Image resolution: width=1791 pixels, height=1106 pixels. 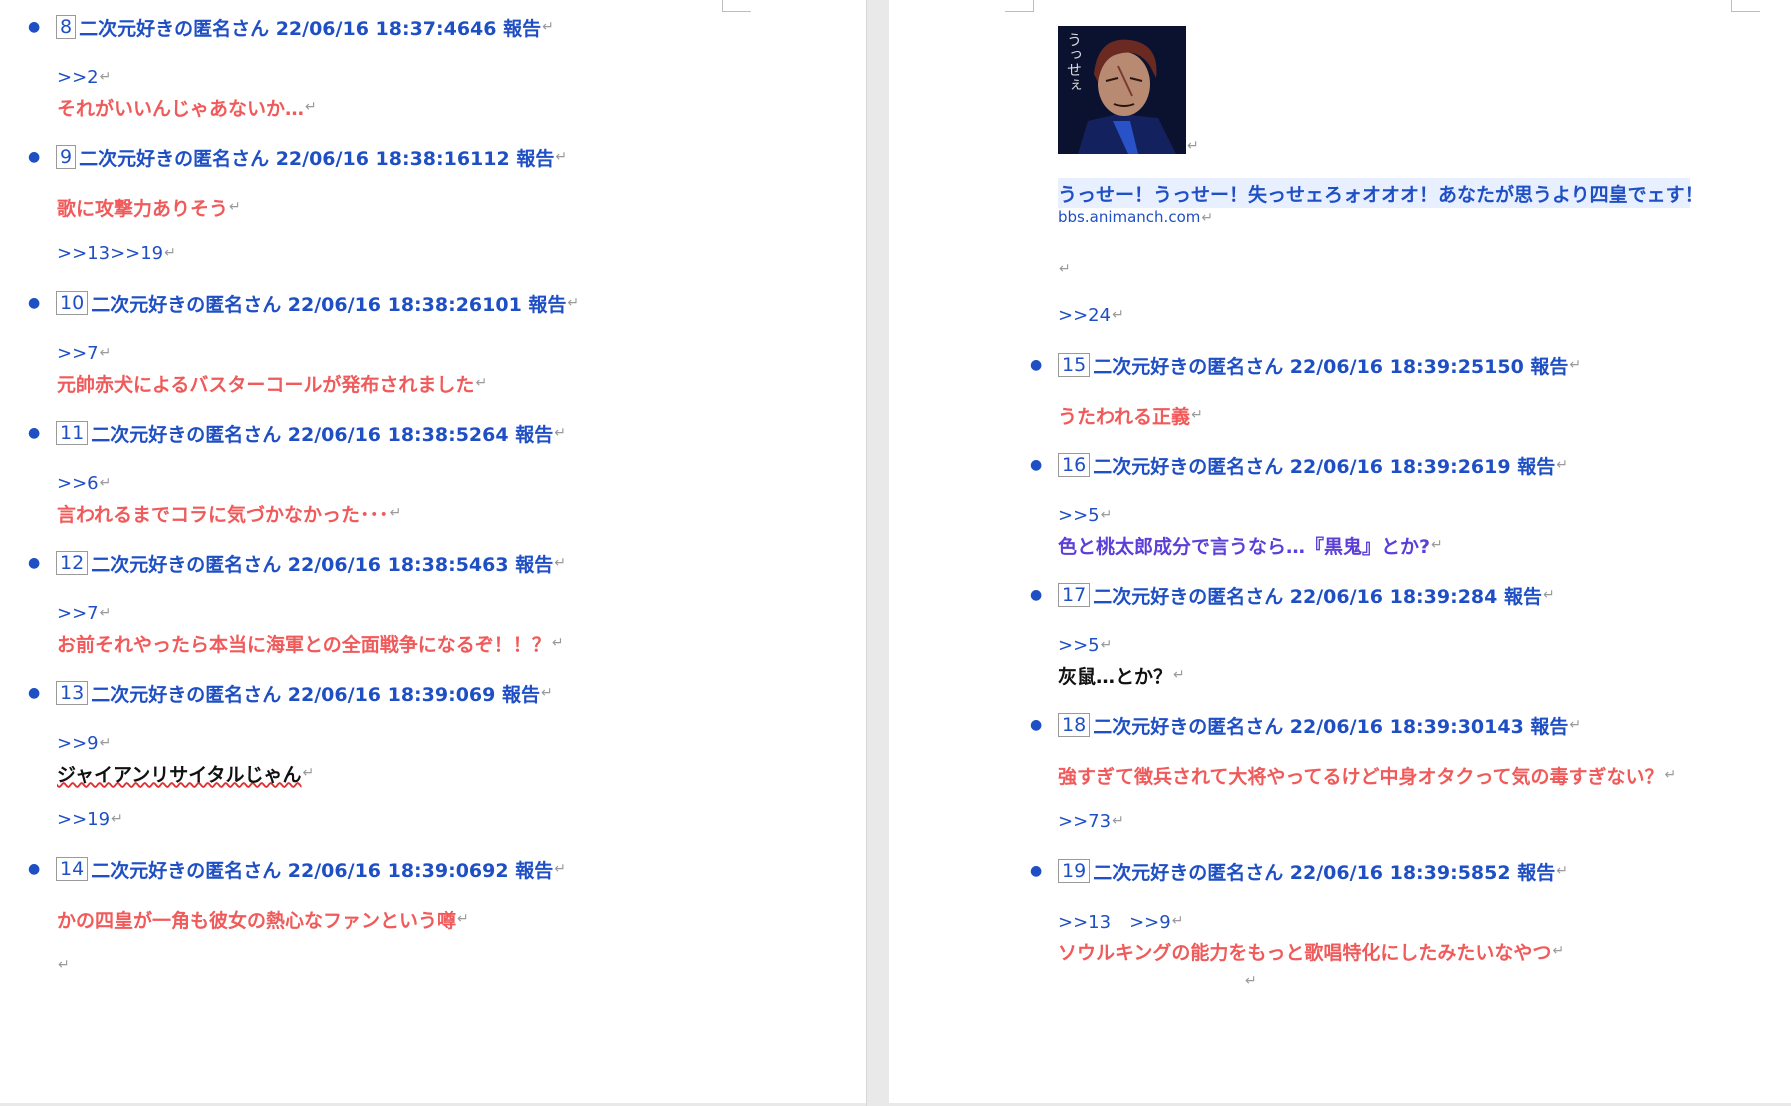 What do you see at coordinates (456, 613) in the screenshot?
I see `post-line: >>7 ↵` at bounding box center [456, 613].